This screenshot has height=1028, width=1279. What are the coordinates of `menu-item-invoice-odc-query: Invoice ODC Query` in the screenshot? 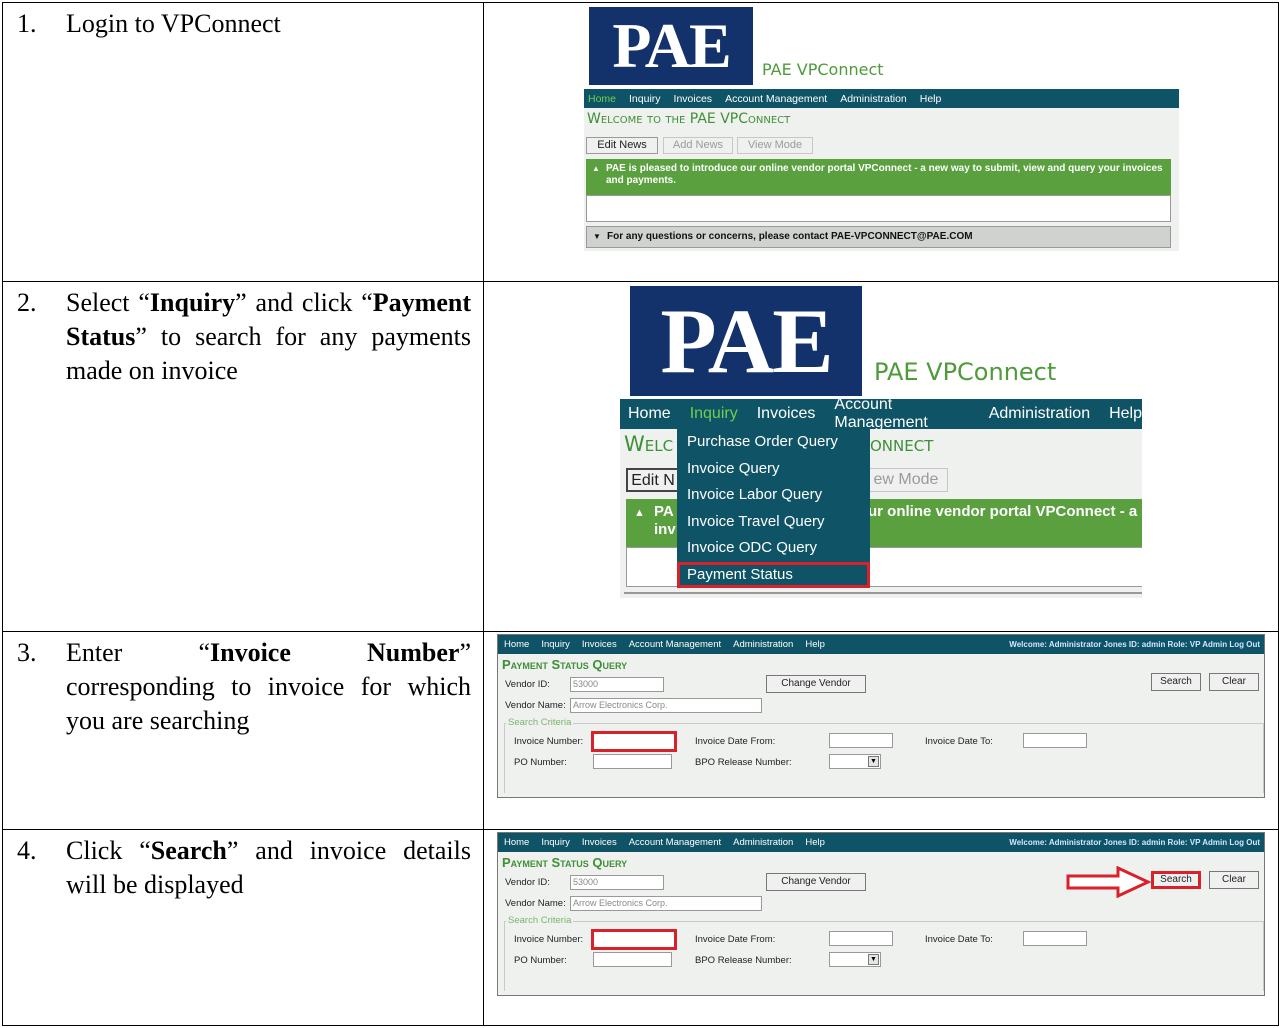 It's located at (773, 548).